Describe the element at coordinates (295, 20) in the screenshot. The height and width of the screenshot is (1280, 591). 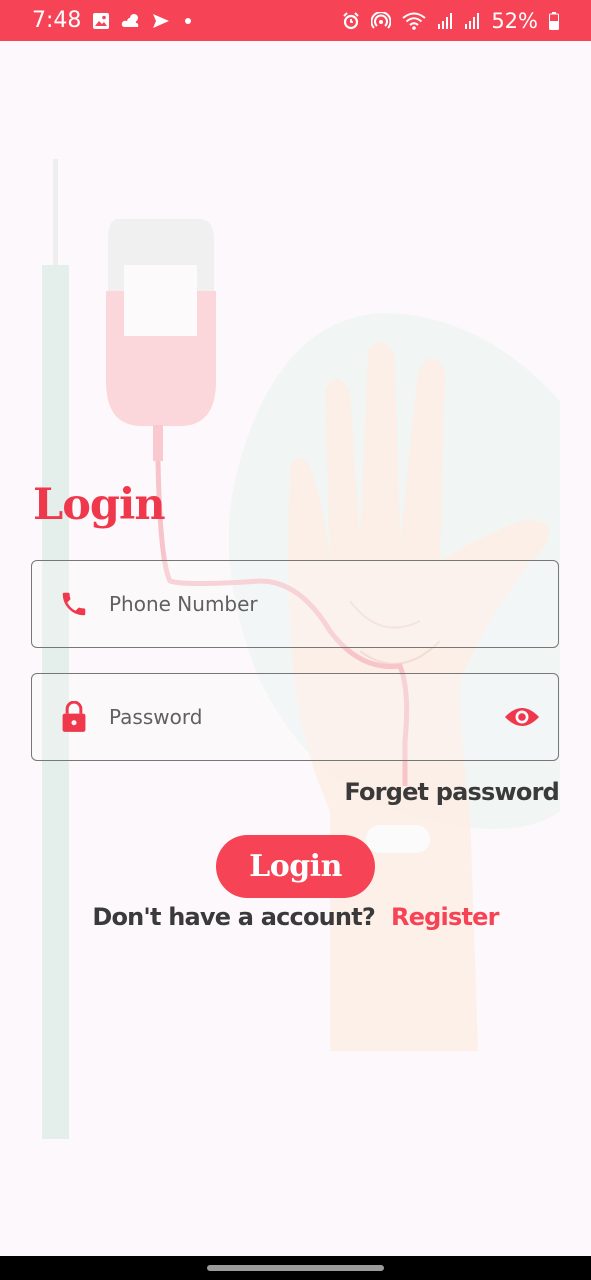
I see `status-bar: 7:48 52%` at that location.